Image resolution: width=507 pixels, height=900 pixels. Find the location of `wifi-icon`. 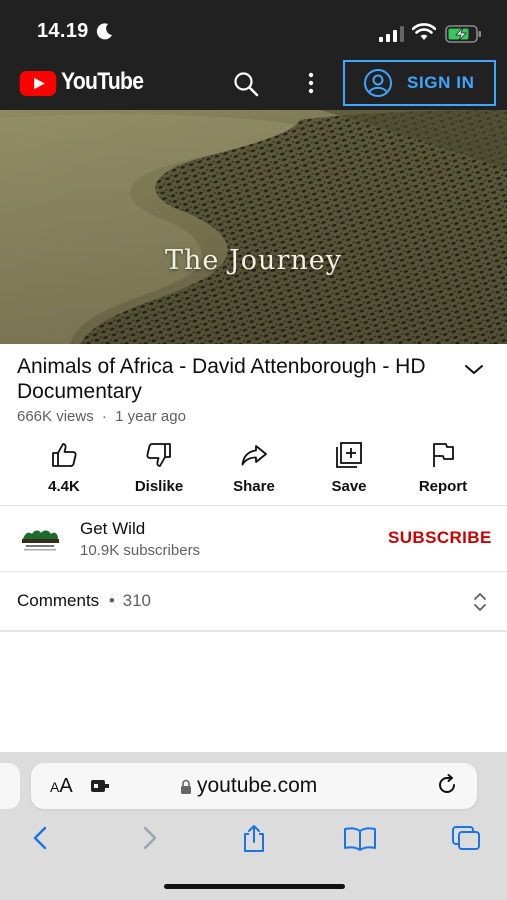

wifi-icon is located at coordinates (424, 31).